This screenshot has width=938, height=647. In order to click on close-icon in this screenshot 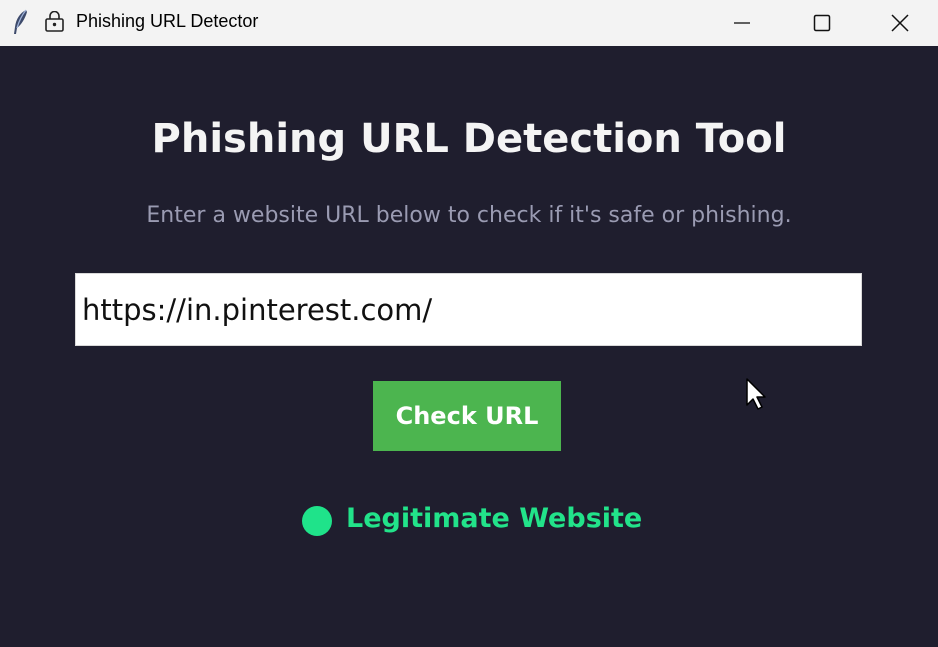, I will do `click(900, 23)`.